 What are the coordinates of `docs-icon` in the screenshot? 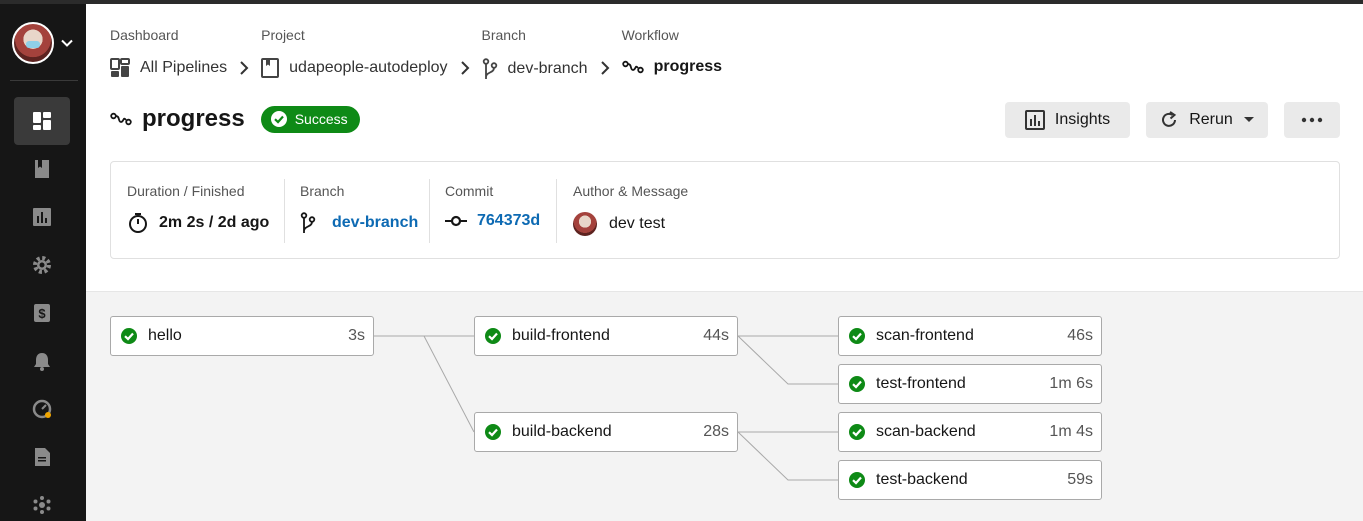 It's located at (42, 457).